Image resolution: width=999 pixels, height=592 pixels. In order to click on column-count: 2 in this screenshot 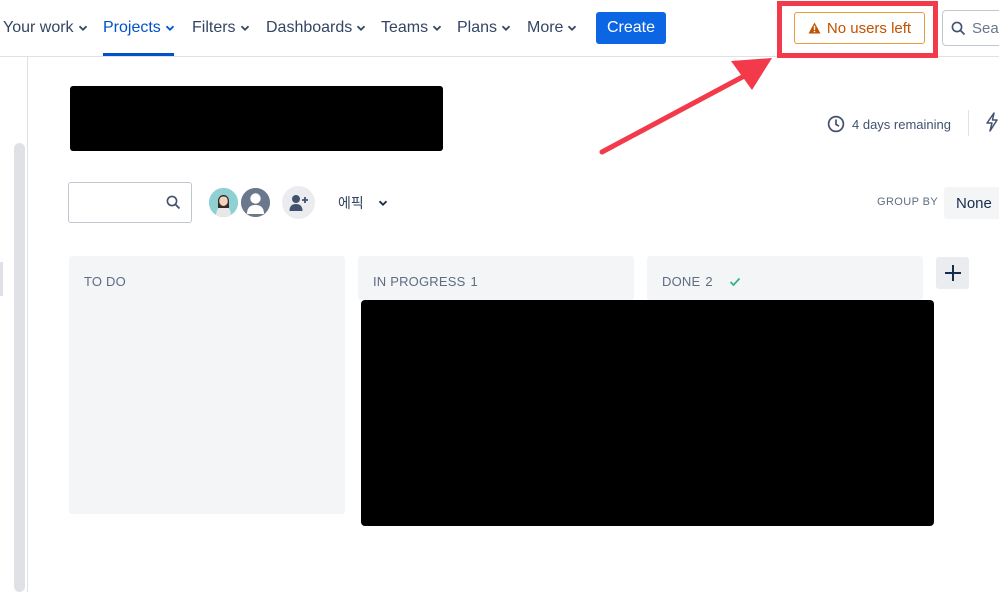, I will do `click(709, 281)`.